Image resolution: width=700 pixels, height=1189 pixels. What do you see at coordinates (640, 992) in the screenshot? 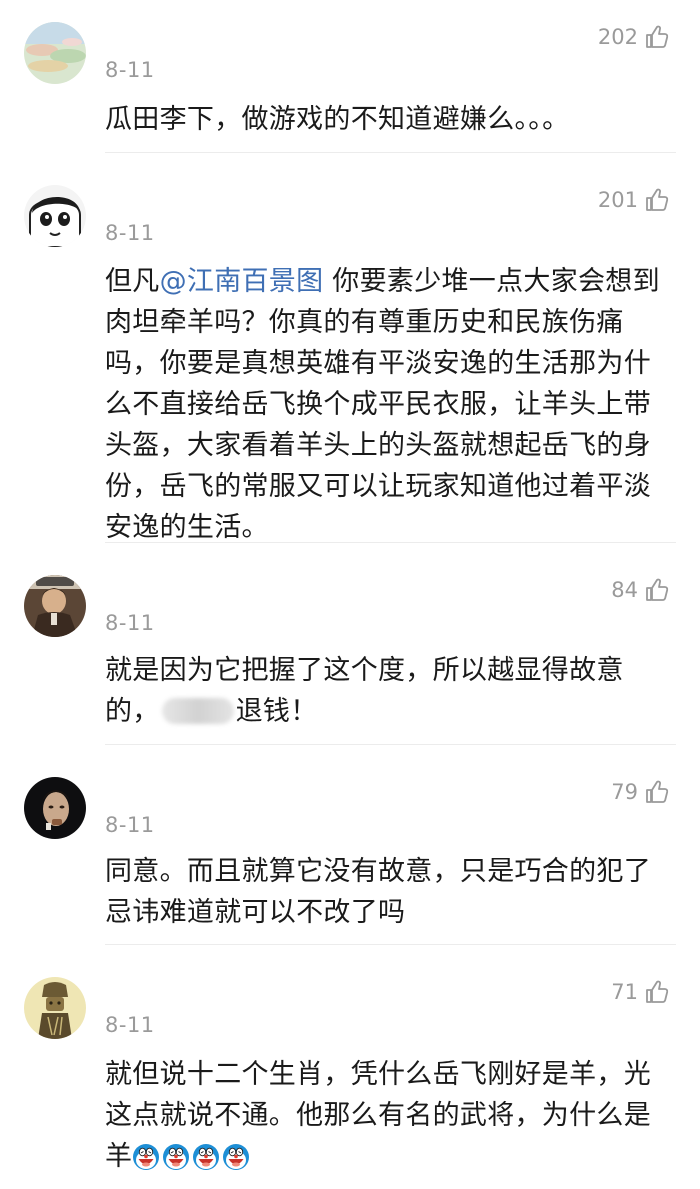
I see `like-button: 71` at bounding box center [640, 992].